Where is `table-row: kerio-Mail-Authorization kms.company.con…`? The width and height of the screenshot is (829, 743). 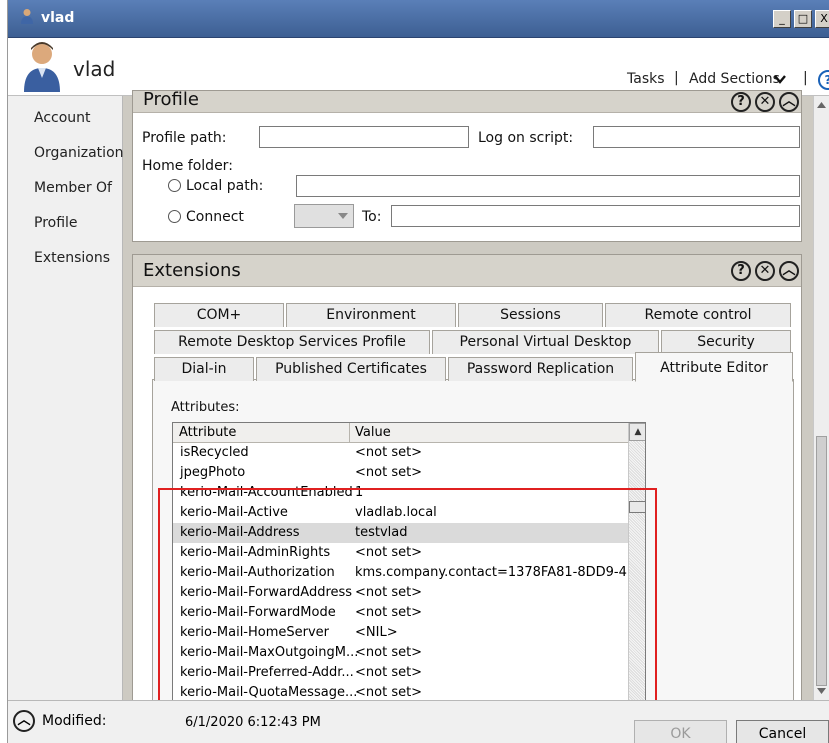 table-row: kerio-Mail-Authorization kms.company.con… is located at coordinates (400, 573).